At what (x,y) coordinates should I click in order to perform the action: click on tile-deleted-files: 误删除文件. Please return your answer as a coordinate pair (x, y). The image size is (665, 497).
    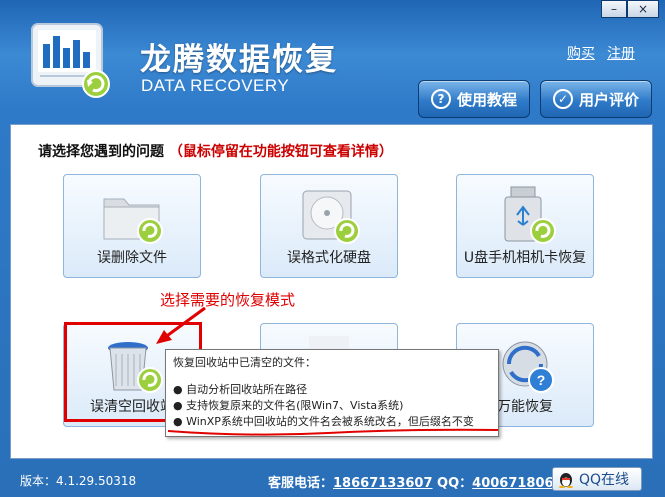
    Looking at the image, I should click on (132, 226).